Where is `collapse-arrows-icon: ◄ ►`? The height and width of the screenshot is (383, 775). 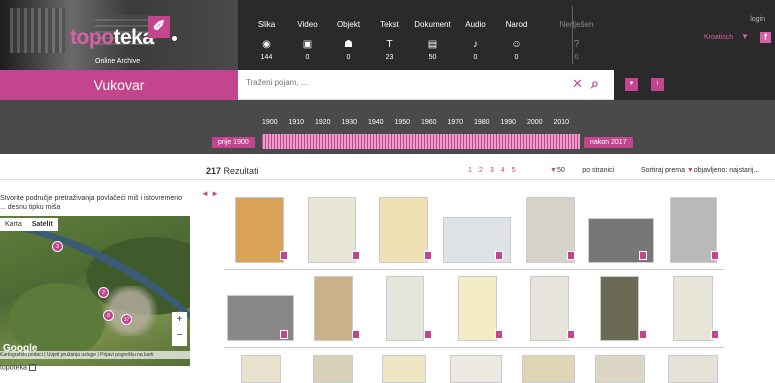 collapse-arrows-icon: ◄ ► is located at coordinates (210, 193).